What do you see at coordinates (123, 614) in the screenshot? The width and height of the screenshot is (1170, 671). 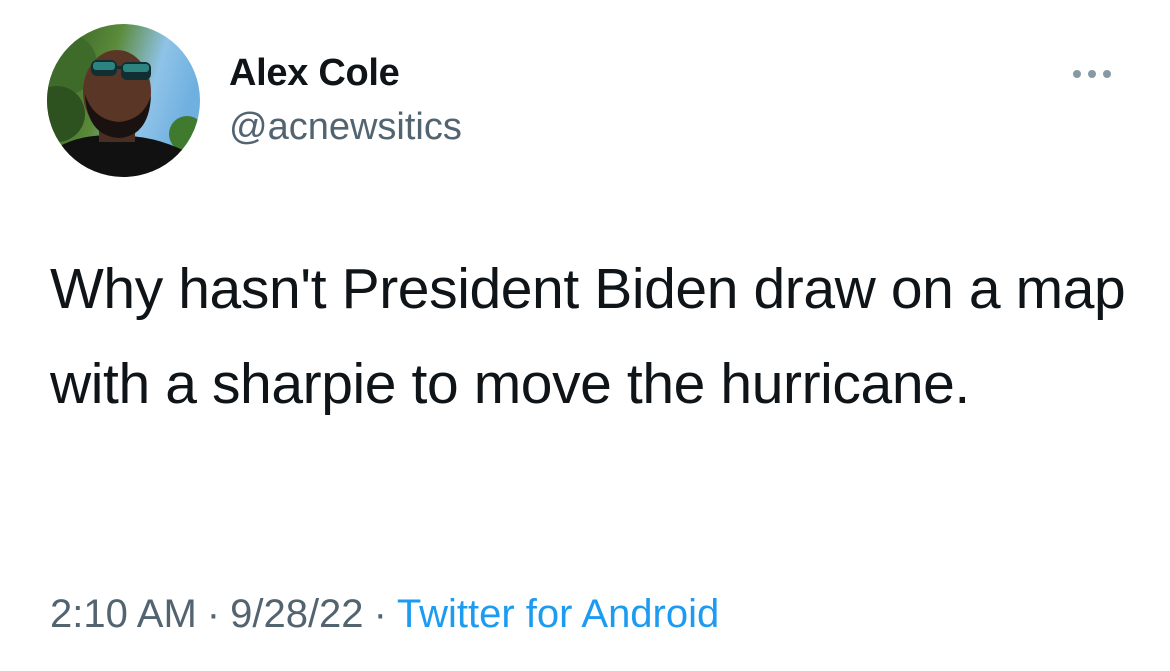 I see `tweet-time: 2:10 AM` at bounding box center [123, 614].